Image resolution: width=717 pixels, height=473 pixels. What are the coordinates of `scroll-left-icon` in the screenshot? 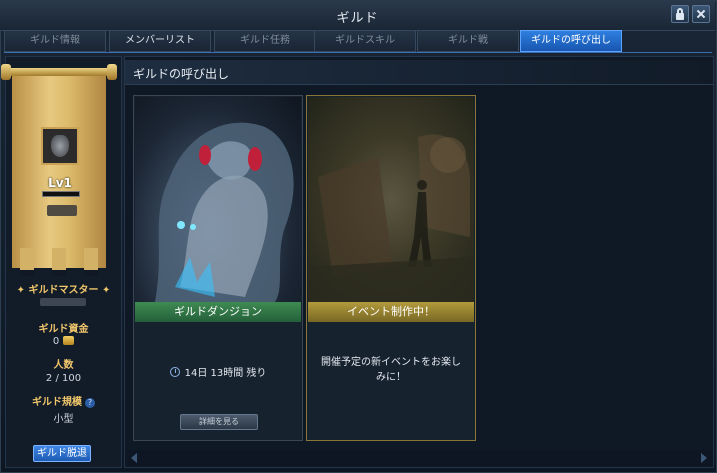 It's located at (134, 458).